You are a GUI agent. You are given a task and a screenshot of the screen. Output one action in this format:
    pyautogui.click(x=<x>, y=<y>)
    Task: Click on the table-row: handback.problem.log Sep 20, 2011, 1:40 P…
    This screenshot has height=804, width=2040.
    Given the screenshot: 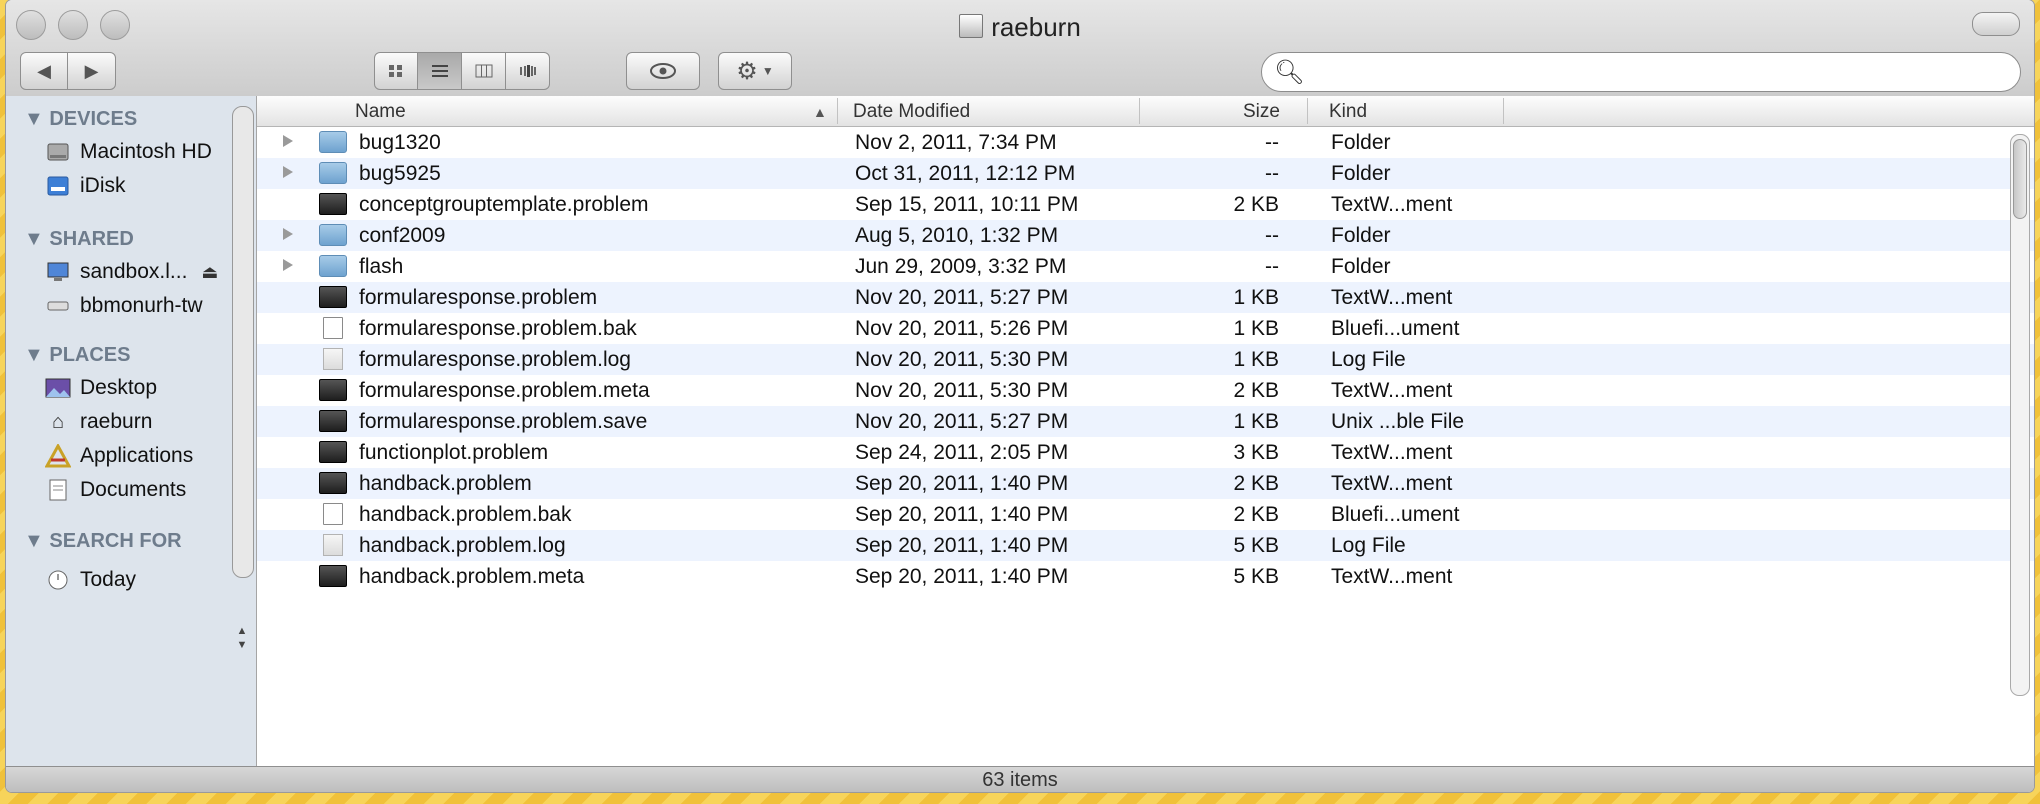 What is the action you would take?
    pyautogui.click(x=1145, y=545)
    